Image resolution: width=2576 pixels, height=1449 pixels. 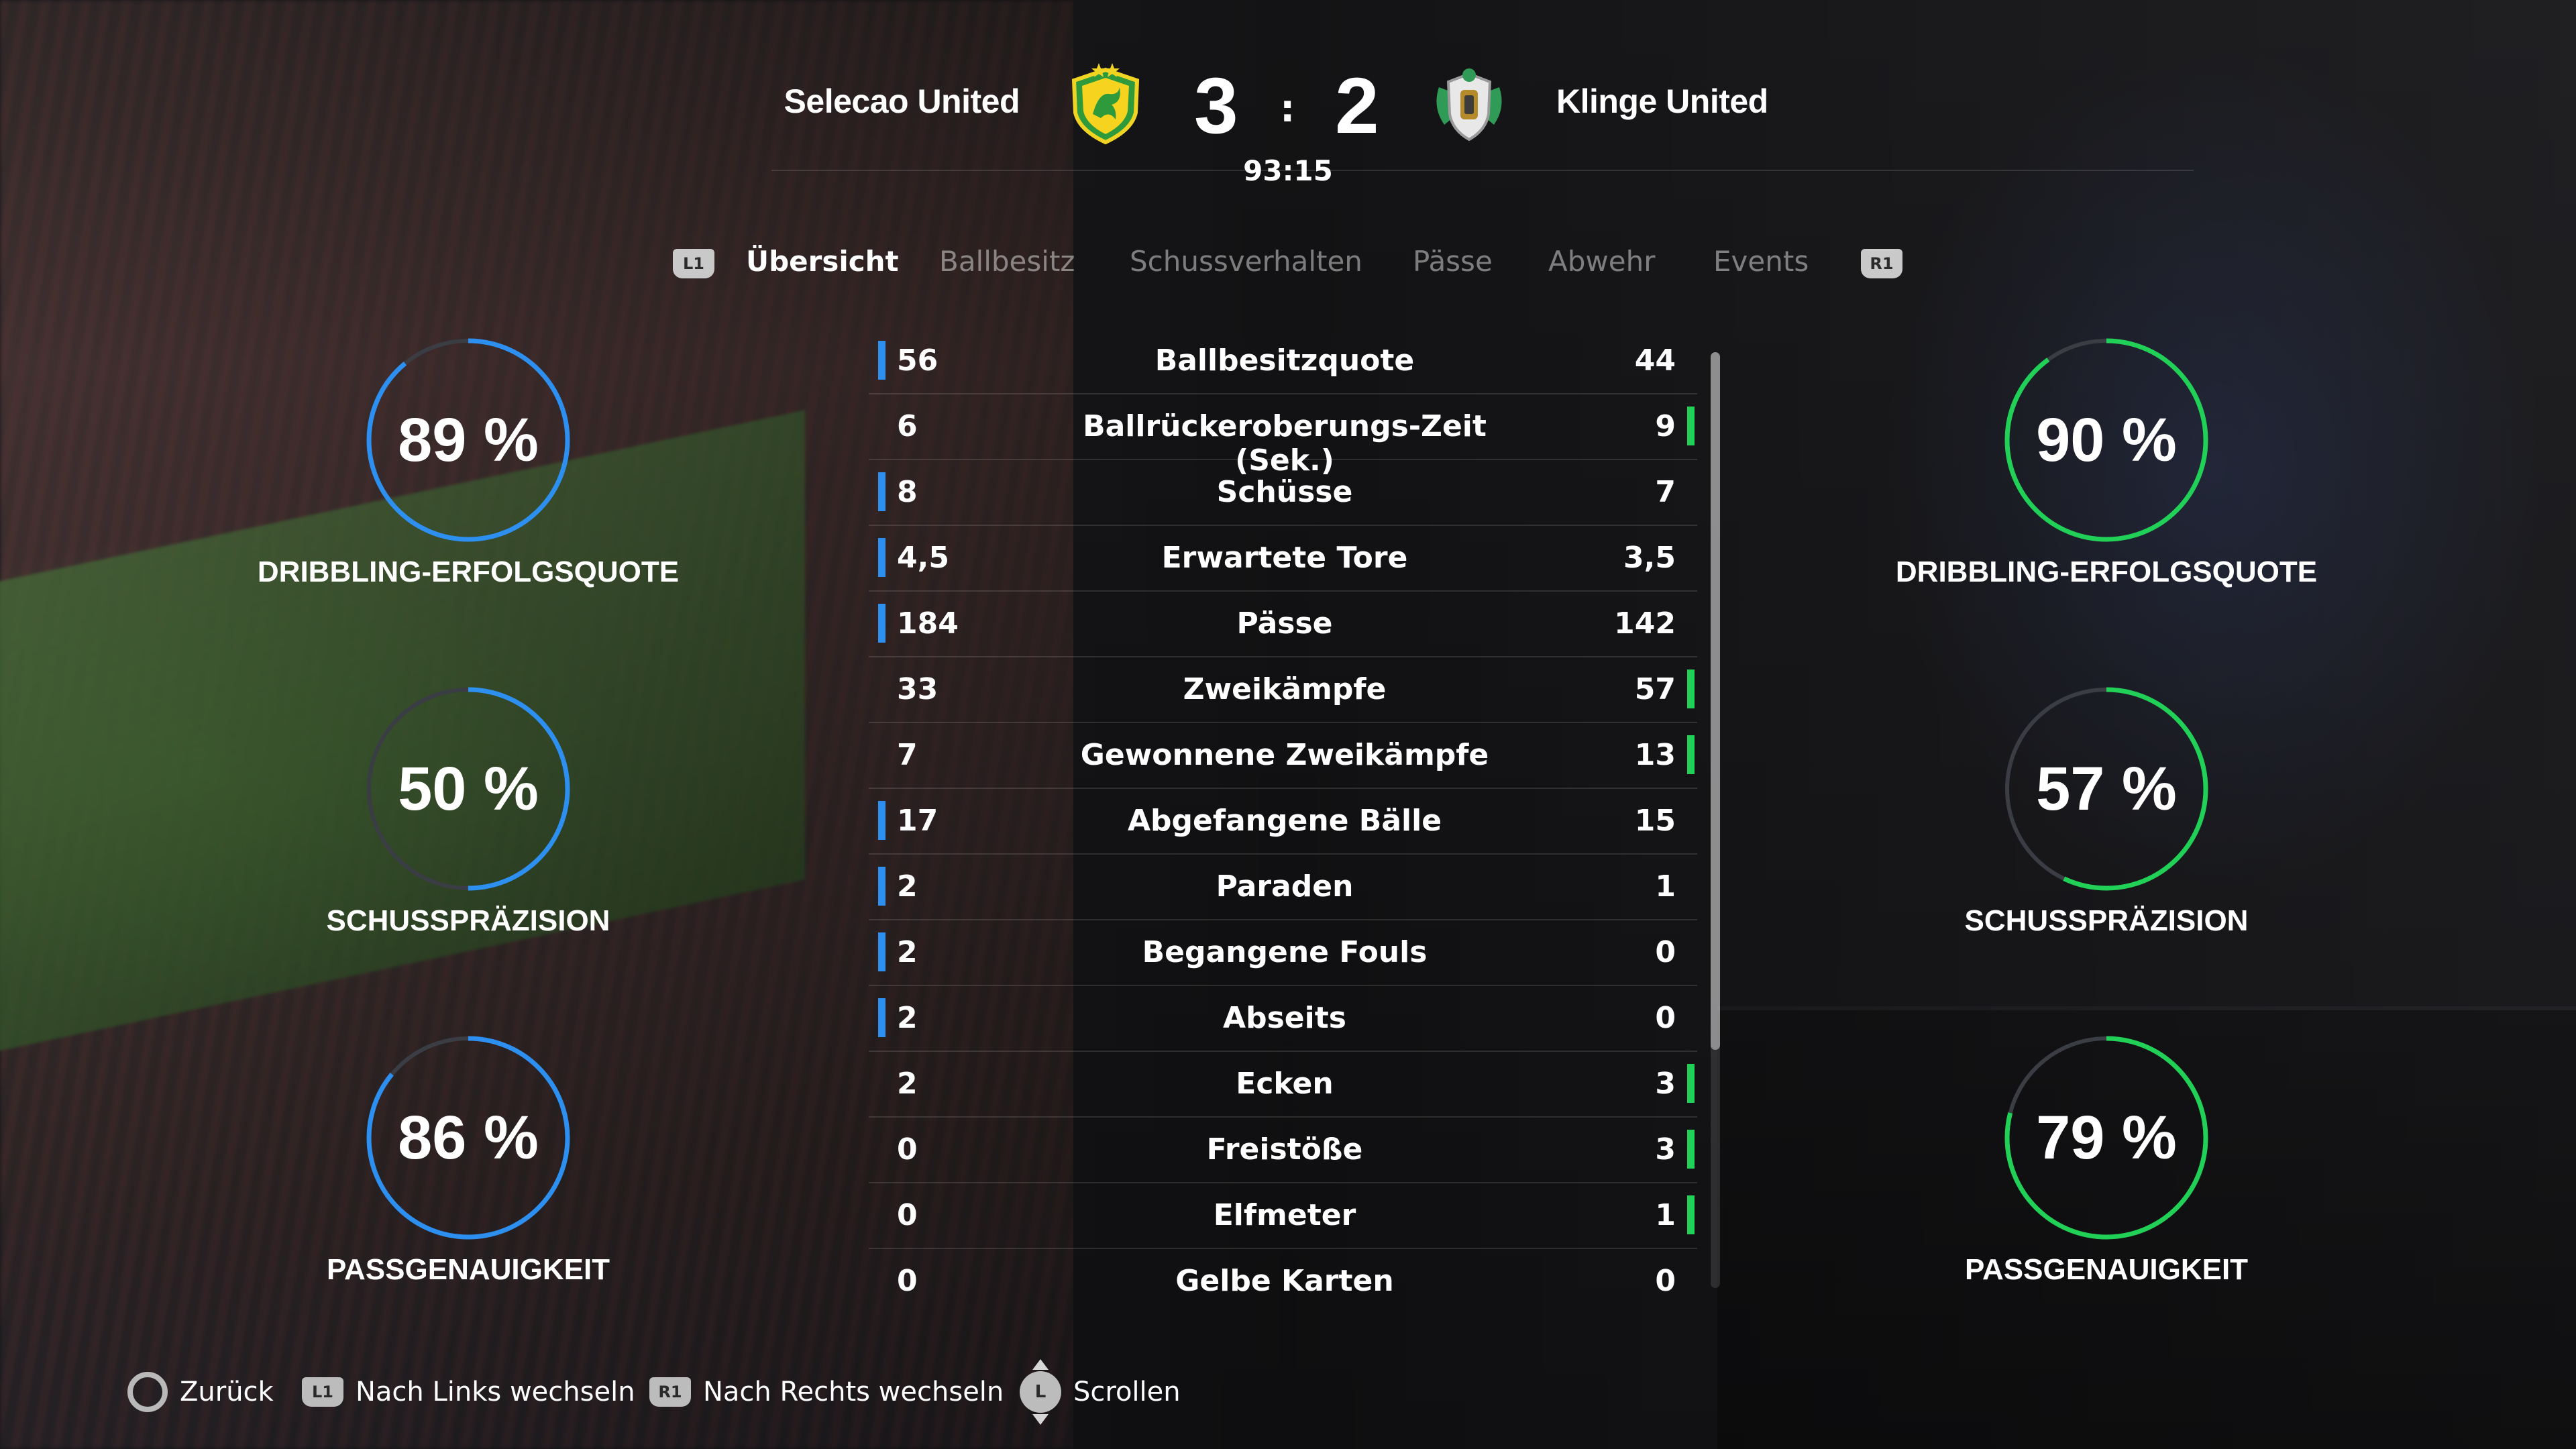 What do you see at coordinates (1216, 106) in the screenshot?
I see `home-score: 3` at bounding box center [1216, 106].